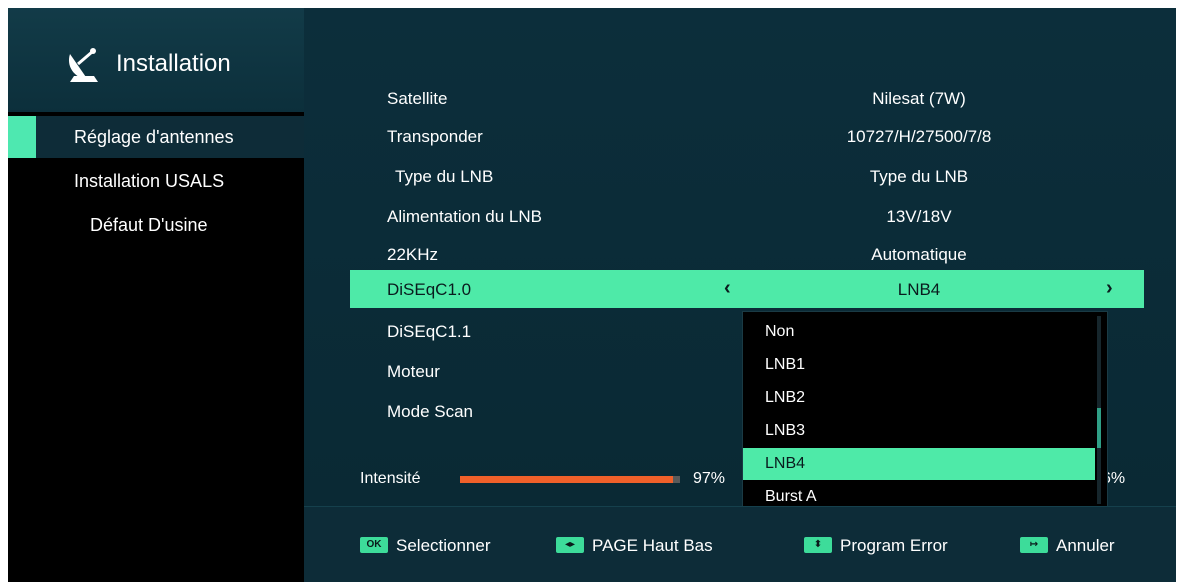 The height and width of the screenshot is (582, 1184). What do you see at coordinates (919, 464) in the screenshot?
I see `dropdown-option: LNB4` at bounding box center [919, 464].